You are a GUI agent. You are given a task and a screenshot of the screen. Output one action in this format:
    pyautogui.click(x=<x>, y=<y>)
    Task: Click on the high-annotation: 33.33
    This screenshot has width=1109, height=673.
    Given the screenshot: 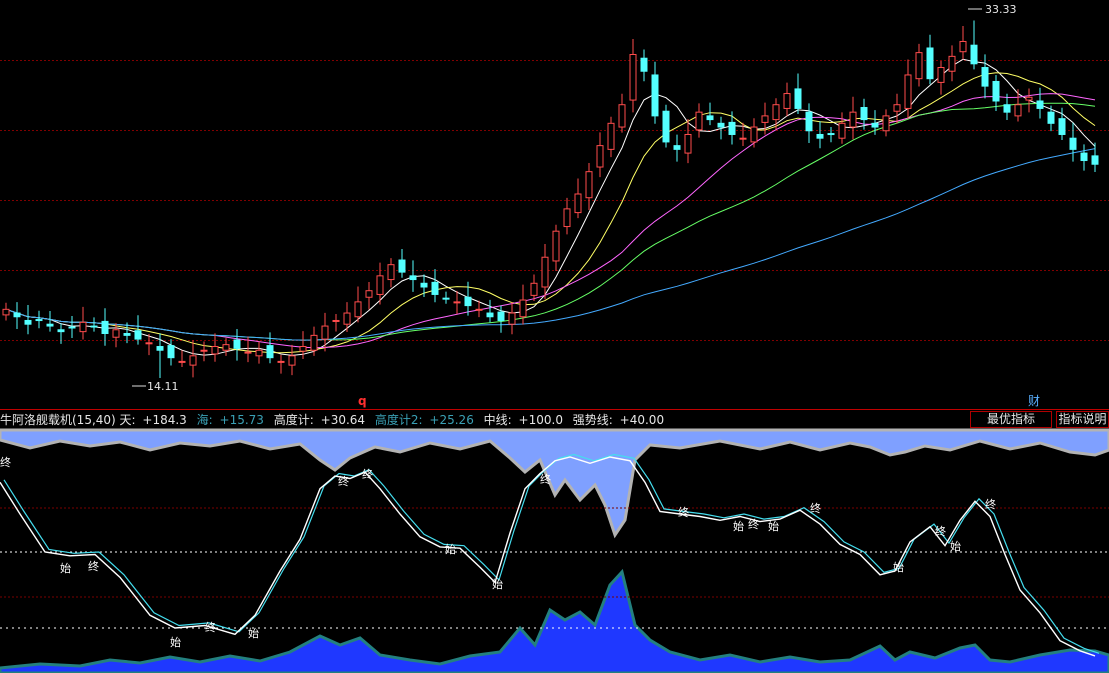 What is the action you would take?
    pyautogui.click(x=992, y=9)
    